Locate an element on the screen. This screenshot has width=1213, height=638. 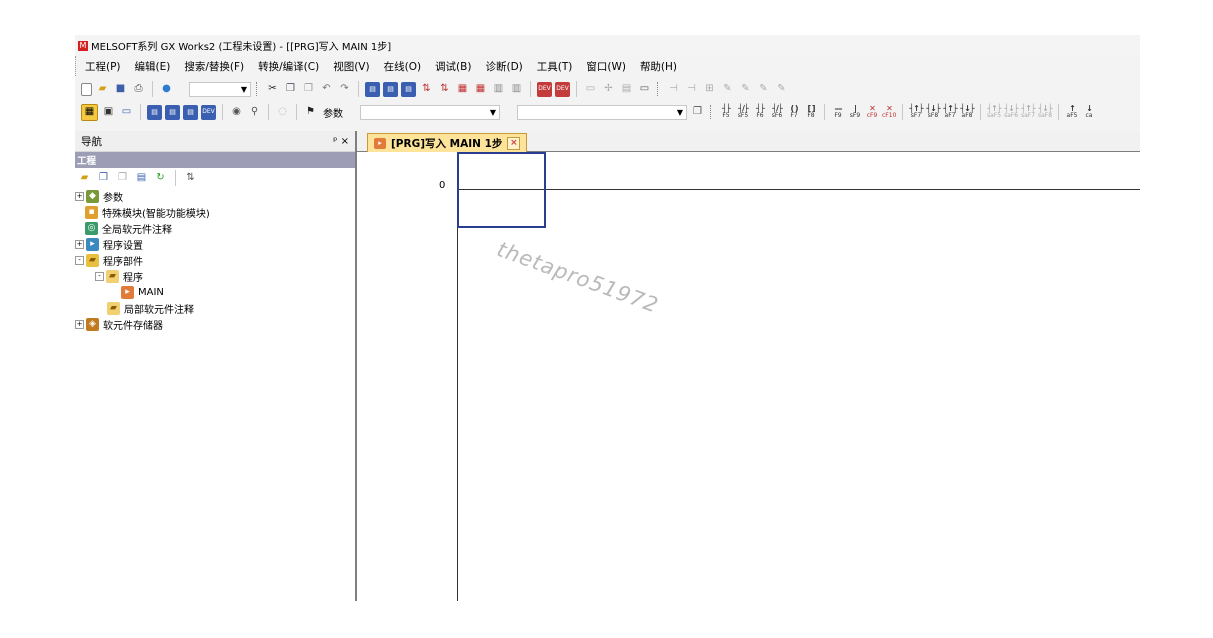
menu-diagnostics: 诊断(D) is located at coordinates (503, 66).